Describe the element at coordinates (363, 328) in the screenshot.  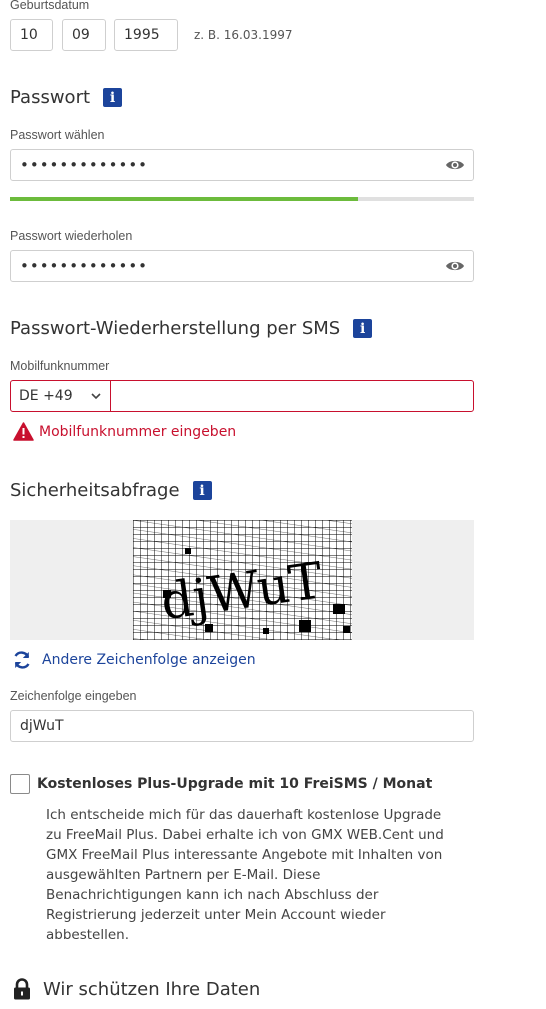
I see `sms-recovery-info-icon: i` at that location.